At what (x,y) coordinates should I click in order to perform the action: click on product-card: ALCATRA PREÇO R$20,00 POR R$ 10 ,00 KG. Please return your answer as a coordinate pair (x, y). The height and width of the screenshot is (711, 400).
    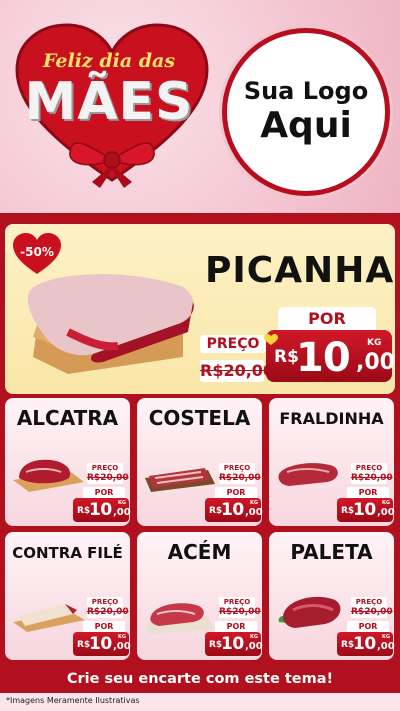
    Looking at the image, I should click on (68, 462).